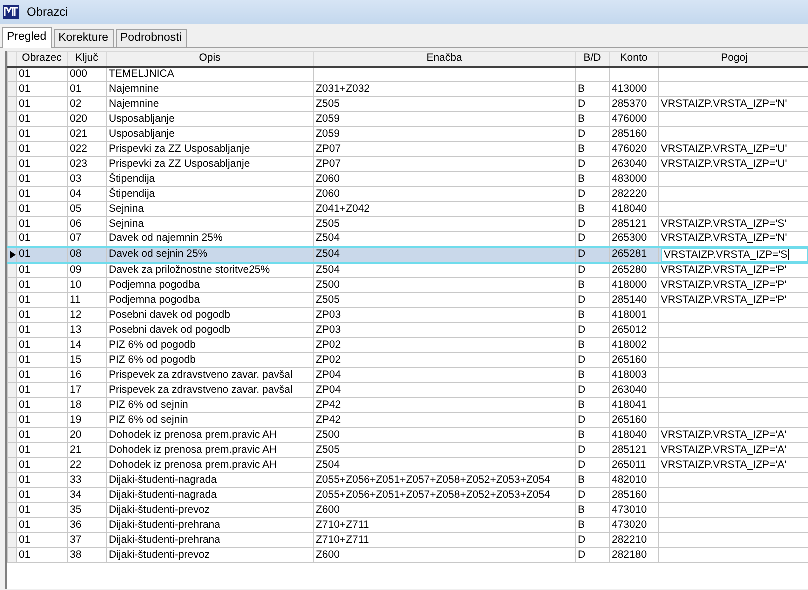  Describe the element at coordinates (87, 149) in the screenshot. I see `table-cell: 022` at that location.